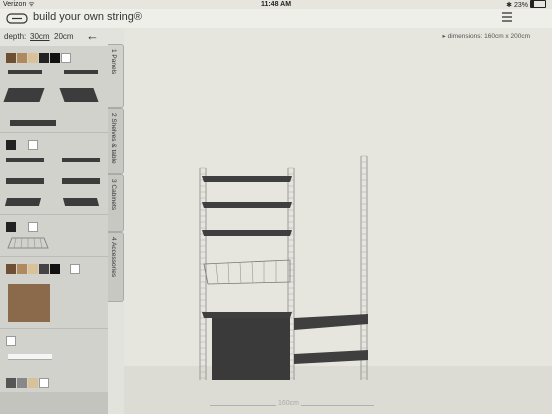 The width and height of the screenshot is (552, 414). I want to click on shelf-item-long, so click(33, 123).